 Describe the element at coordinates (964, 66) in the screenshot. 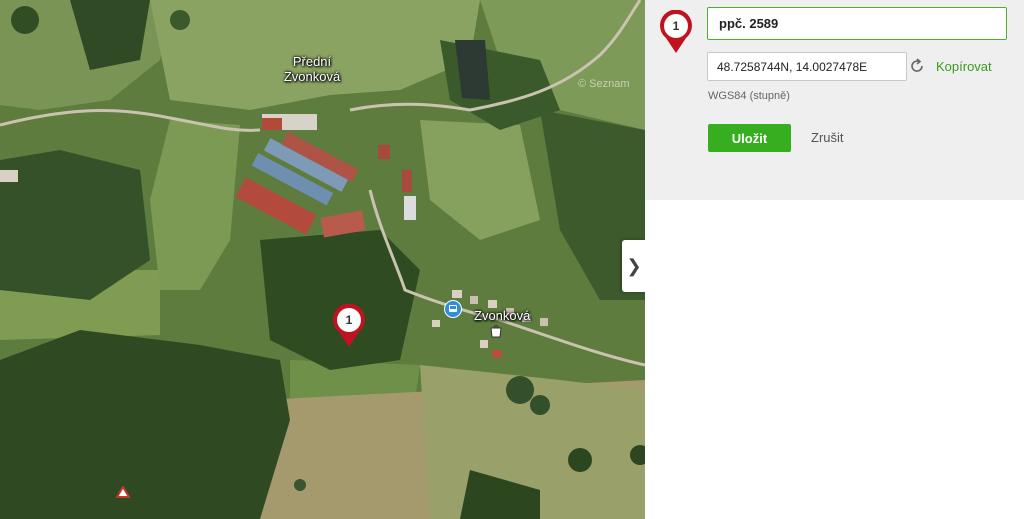

I see `copy-link: Kopírovat` at that location.